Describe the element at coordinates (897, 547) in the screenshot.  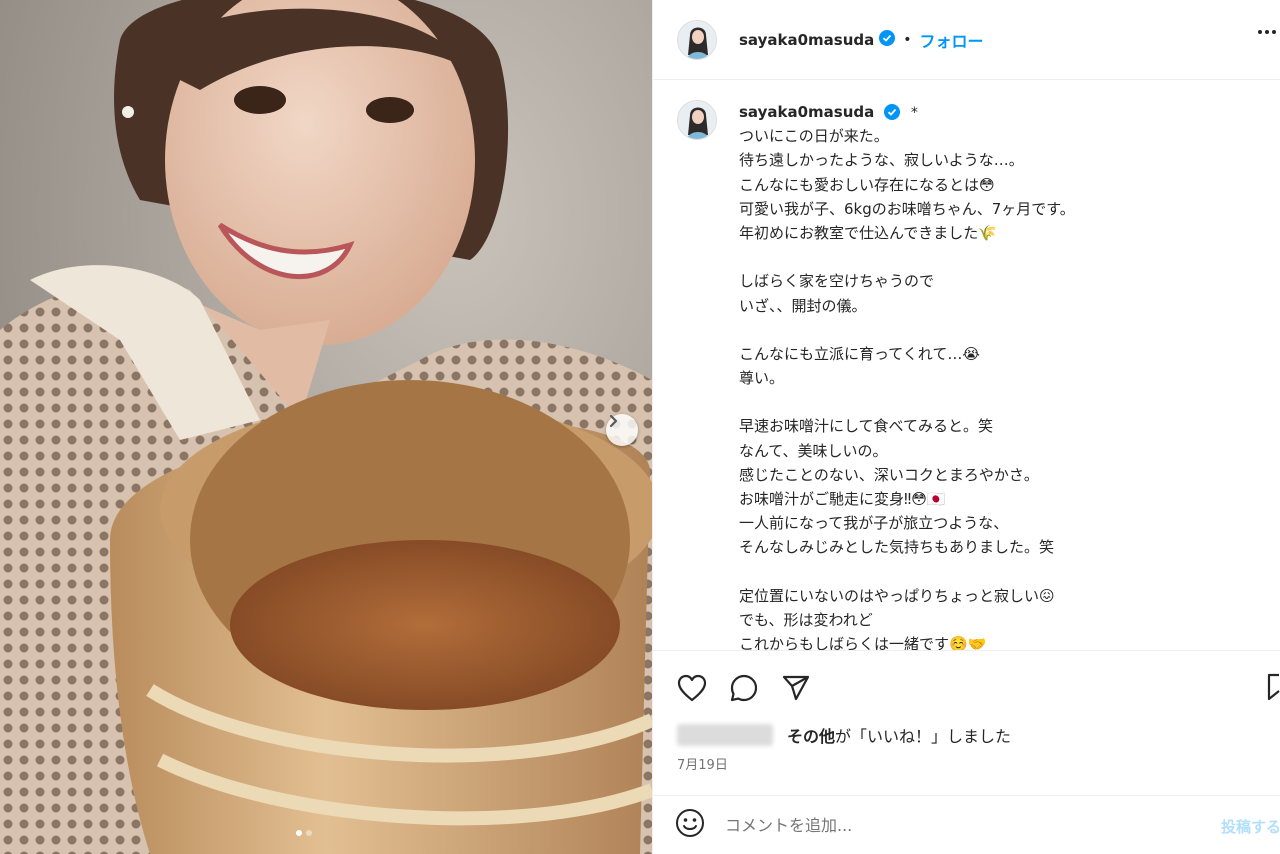
I see `caption-line: そんなしみじみとした気持ちもありました。笑` at that location.